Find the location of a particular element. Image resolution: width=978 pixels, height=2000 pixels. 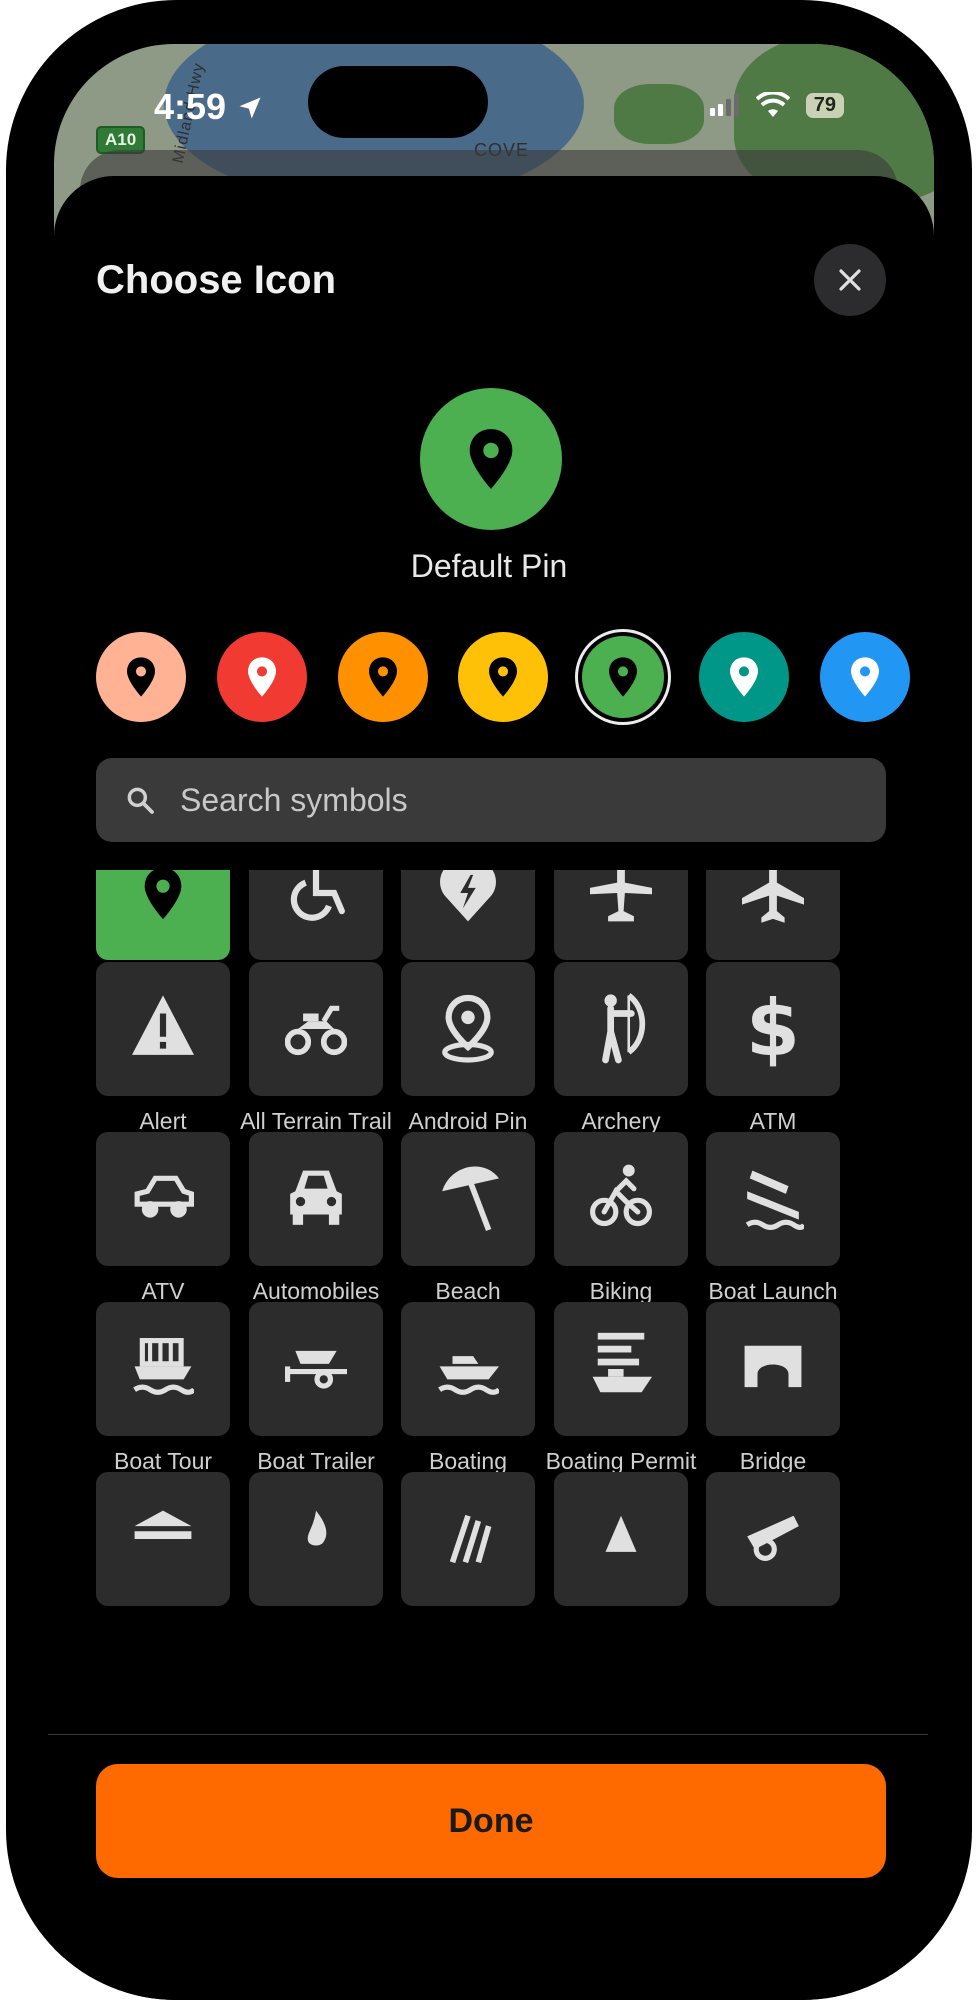

boat-permit-icon is located at coordinates (622, 1362).